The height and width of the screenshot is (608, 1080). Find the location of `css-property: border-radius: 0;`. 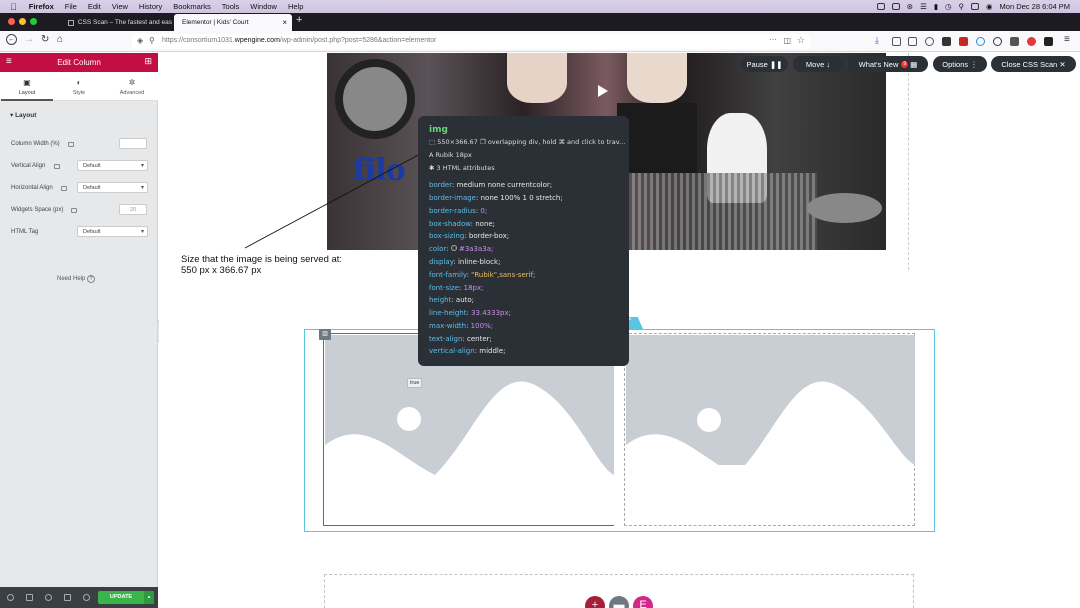

css-property: border-radius: 0; is located at coordinates (458, 211).